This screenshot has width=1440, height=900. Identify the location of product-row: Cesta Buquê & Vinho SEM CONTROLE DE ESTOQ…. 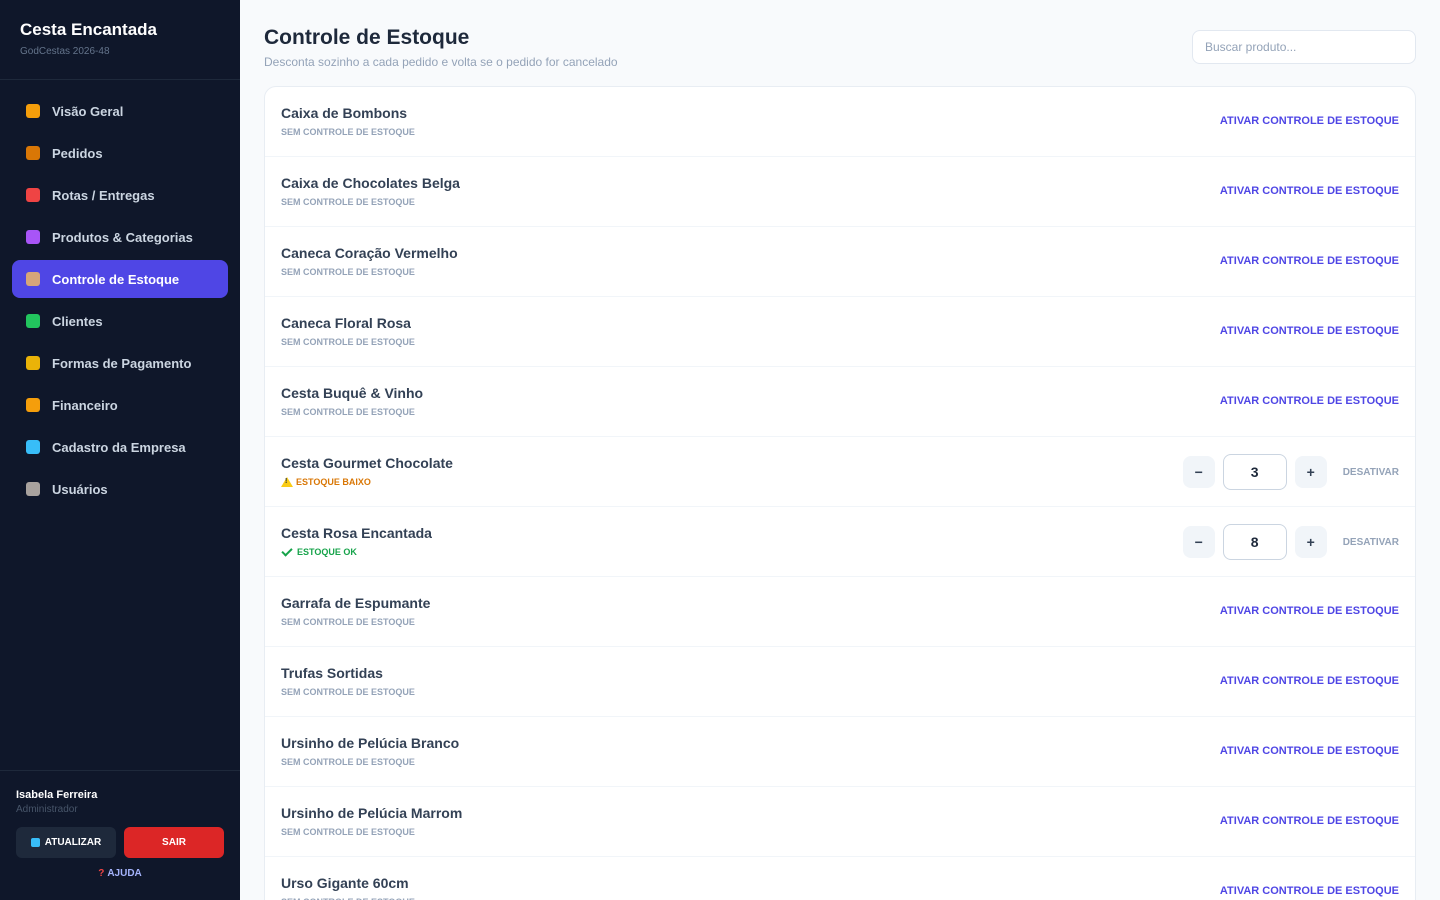
(840, 402).